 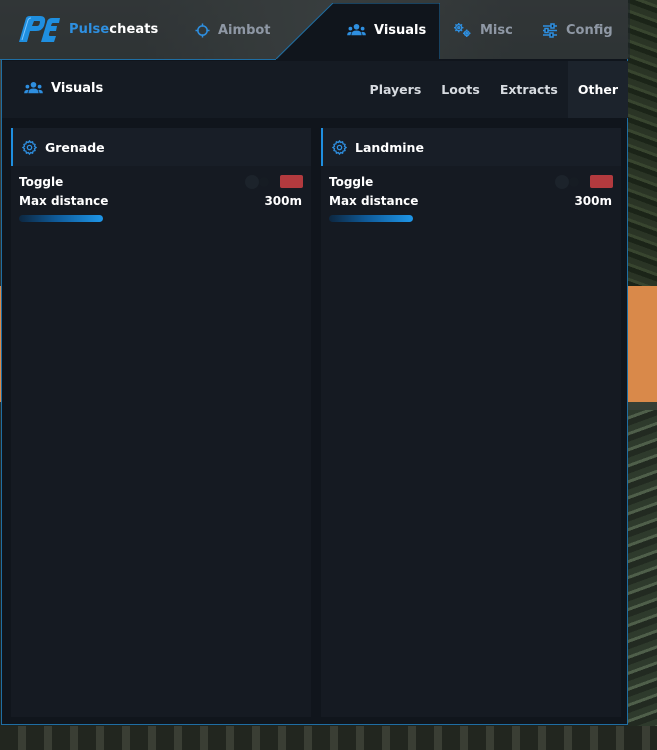 I want to click on section-title: Visuals, so click(x=63, y=88).